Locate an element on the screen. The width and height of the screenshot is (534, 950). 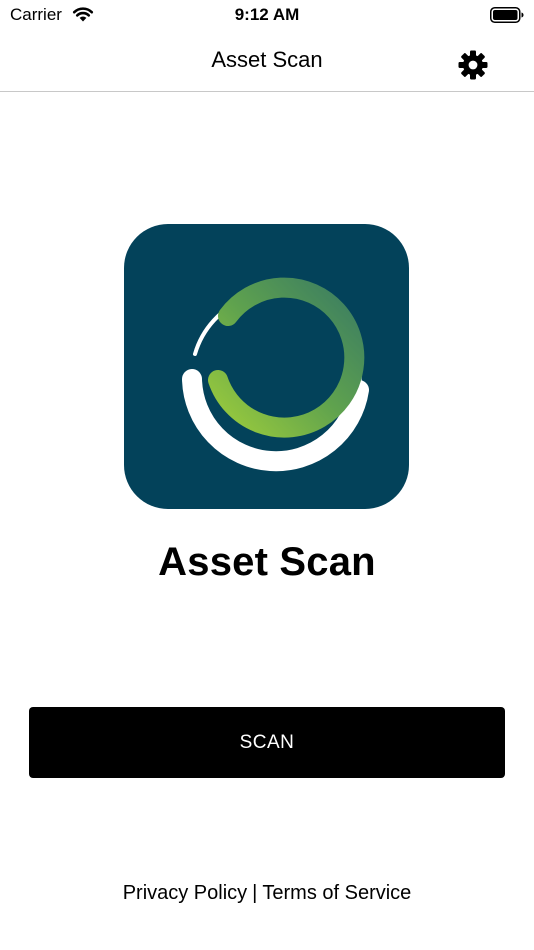
terms-of-service-link: Terms of Service is located at coordinates (336, 893).